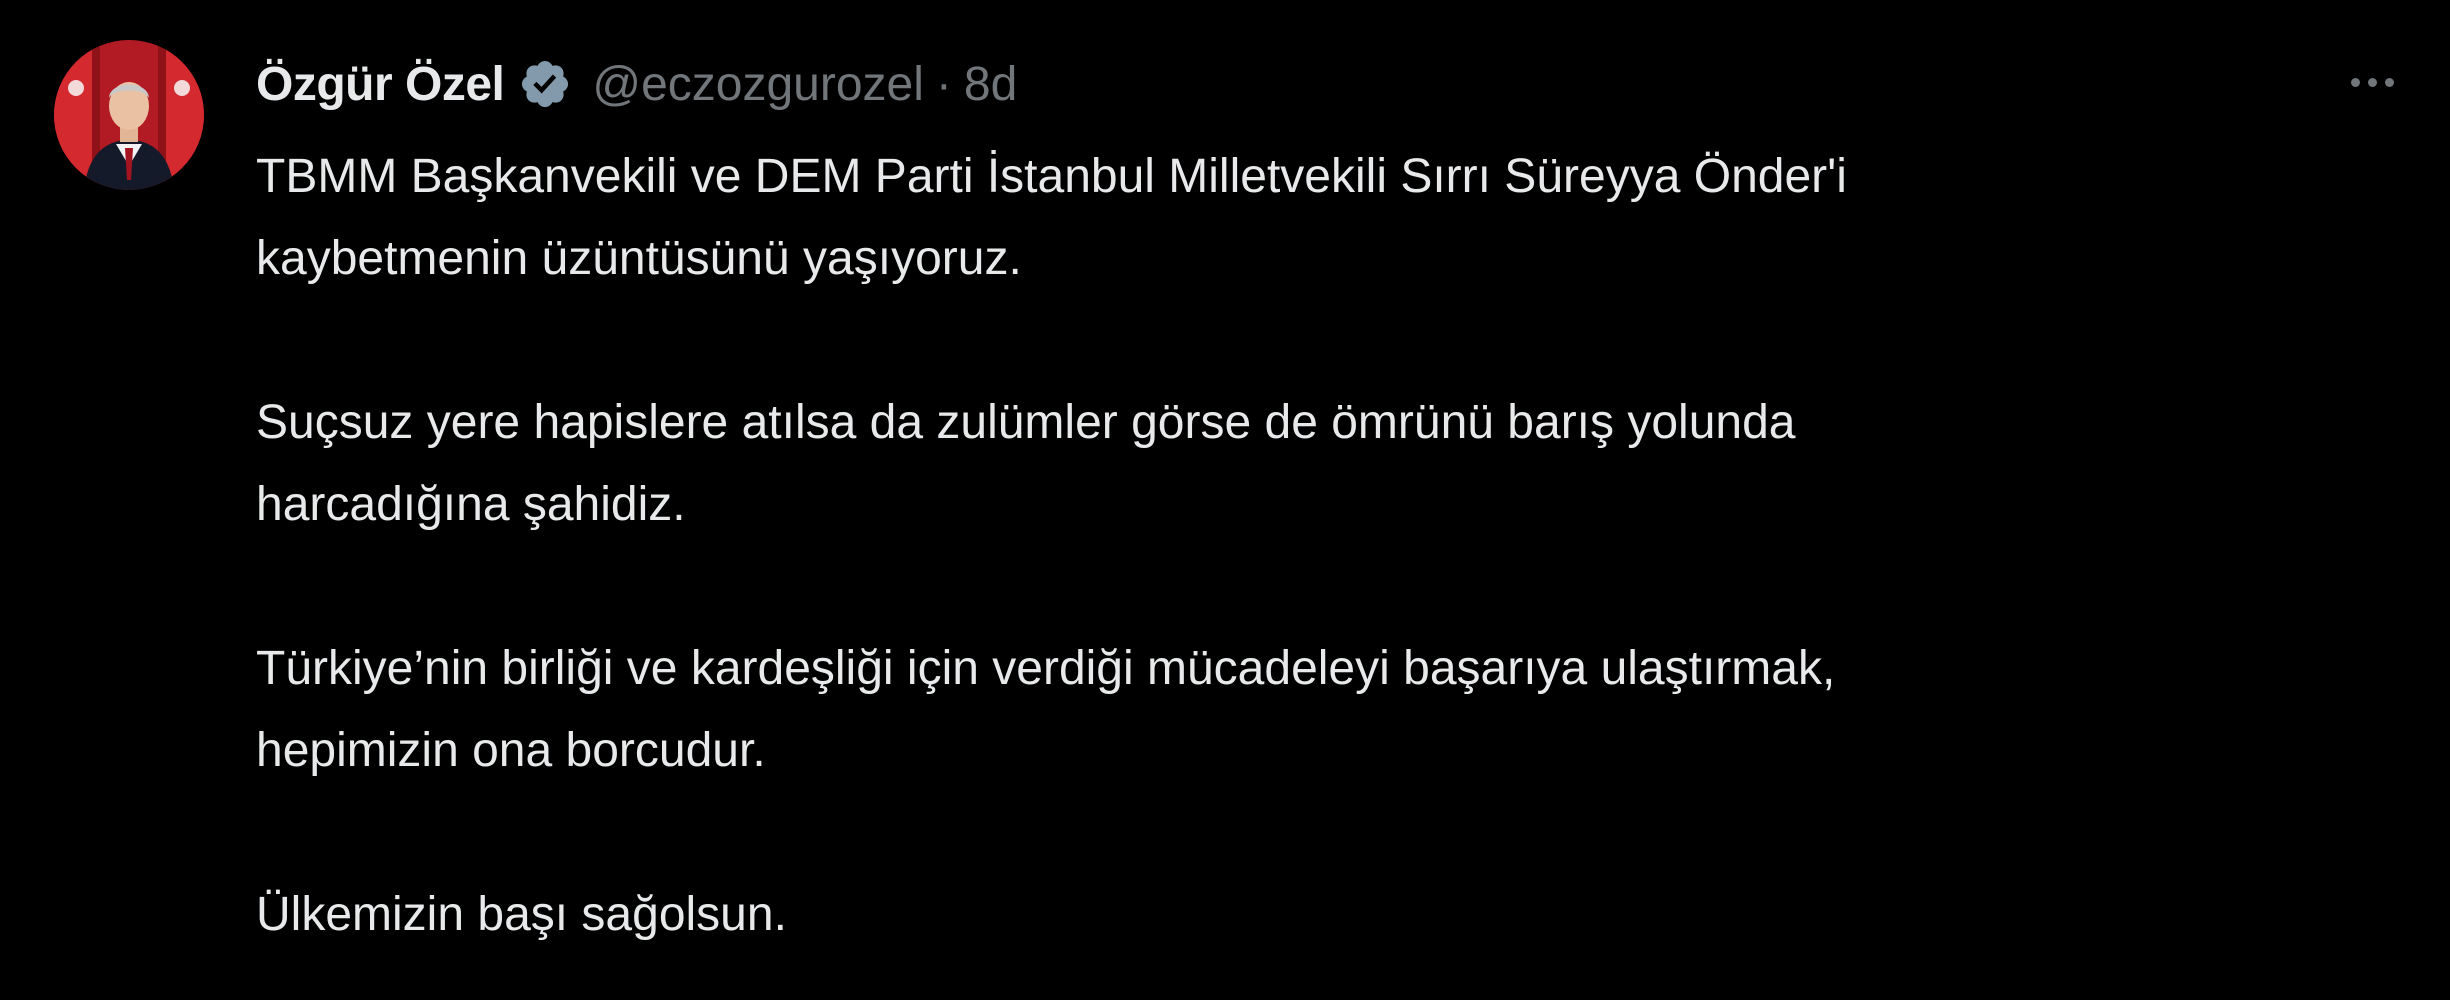 Image resolution: width=2450 pixels, height=1000 pixels. I want to click on more-options-icon, so click(2372, 82).